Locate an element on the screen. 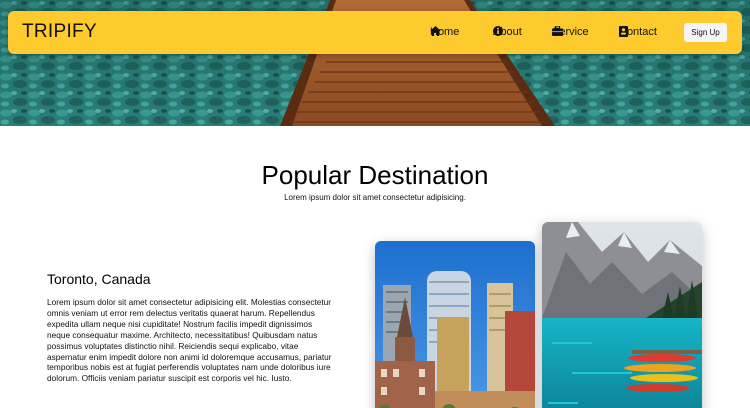  nav-service: Service is located at coordinates (570, 32).